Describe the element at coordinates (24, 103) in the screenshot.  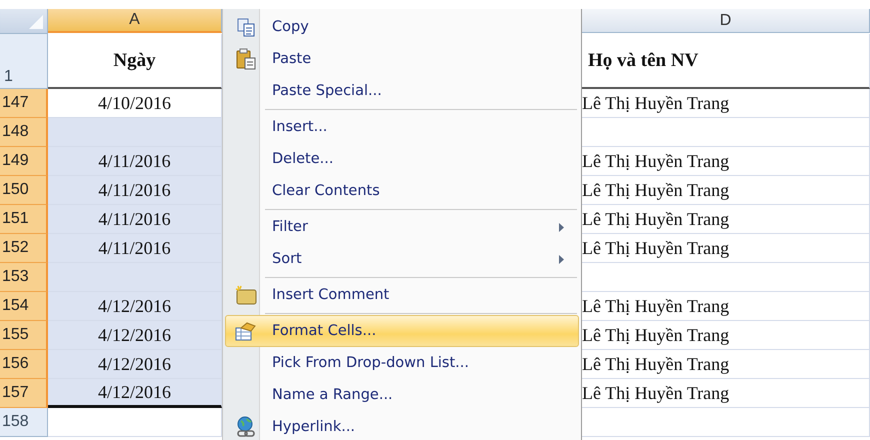
I see `row-header: 147` at that location.